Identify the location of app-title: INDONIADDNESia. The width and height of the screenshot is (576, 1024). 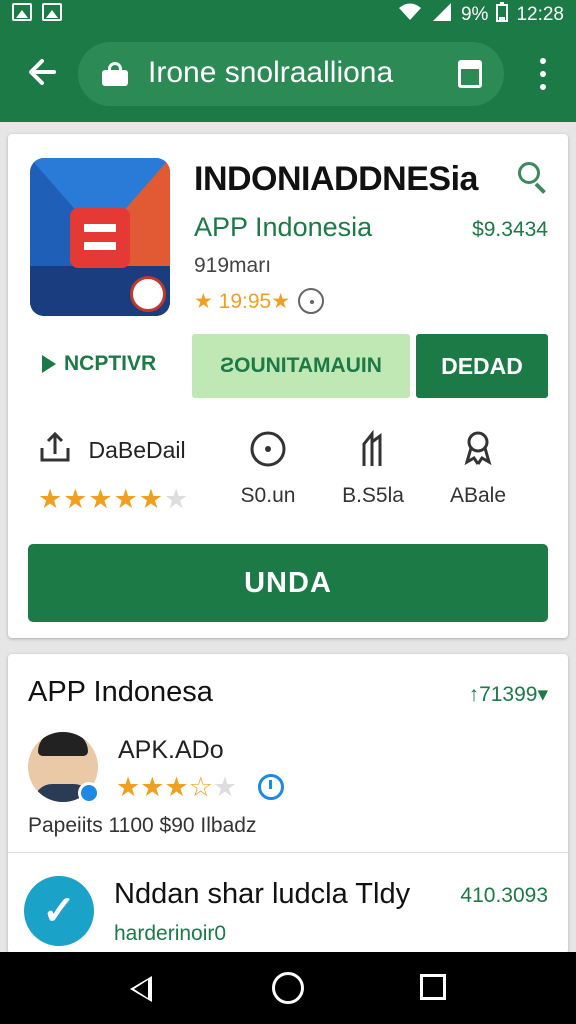
(336, 179).